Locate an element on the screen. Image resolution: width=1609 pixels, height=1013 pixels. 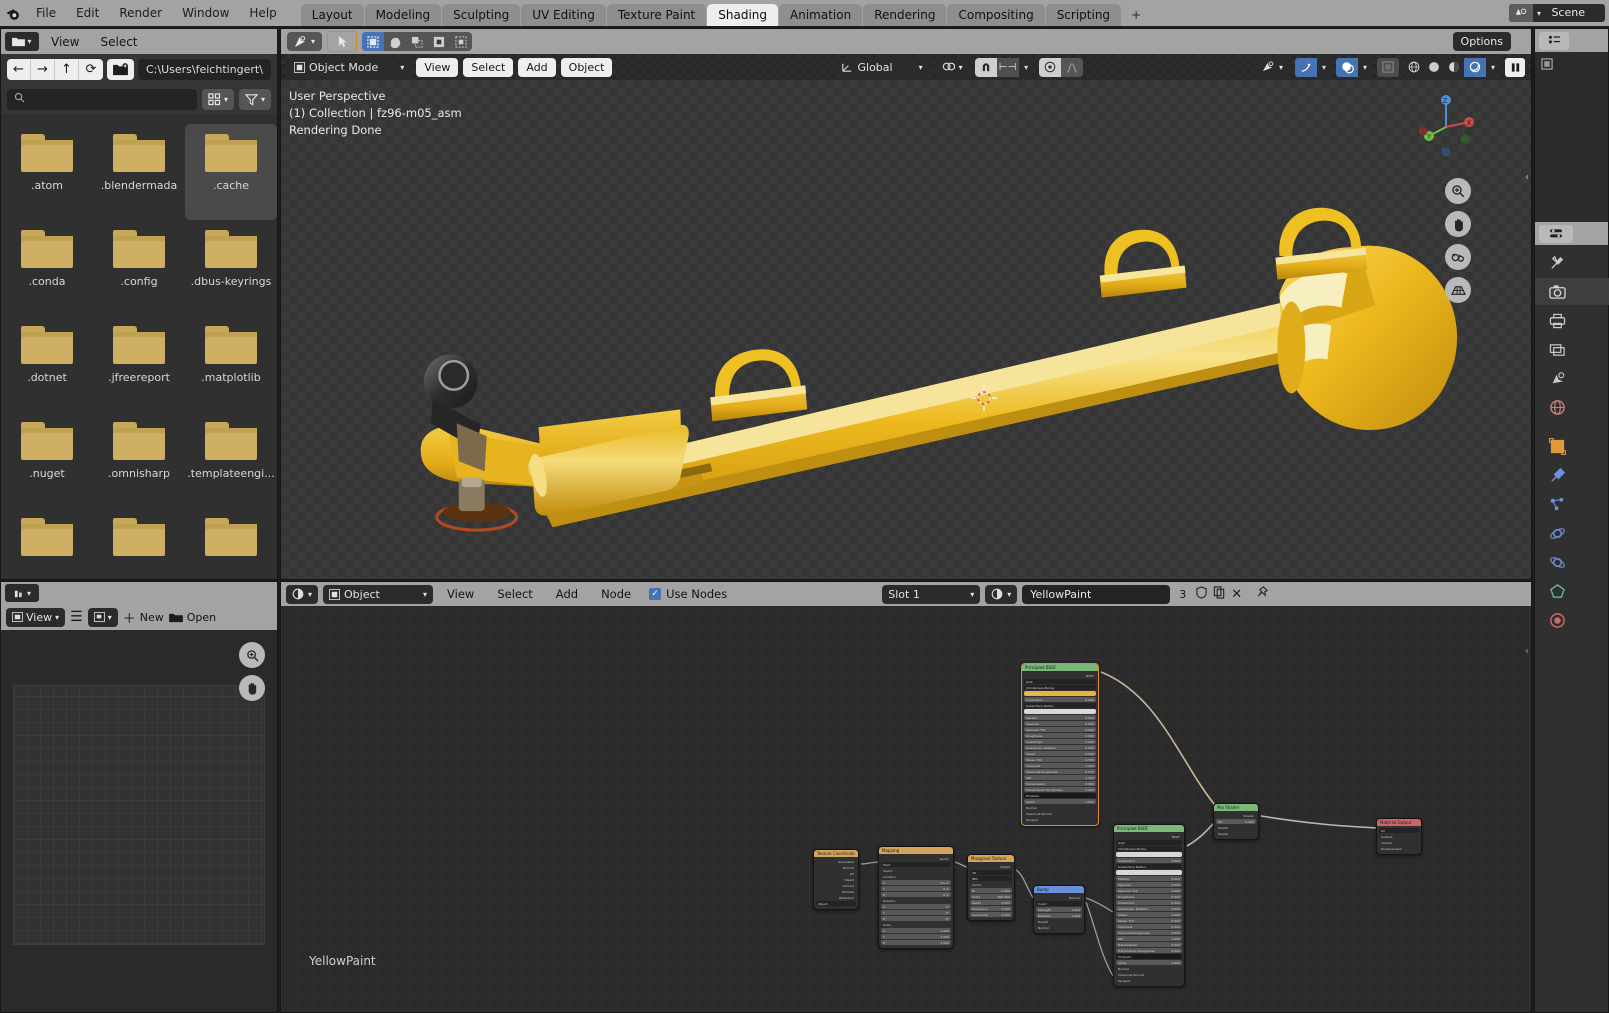
menu-file: File is located at coordinates (46, 13).